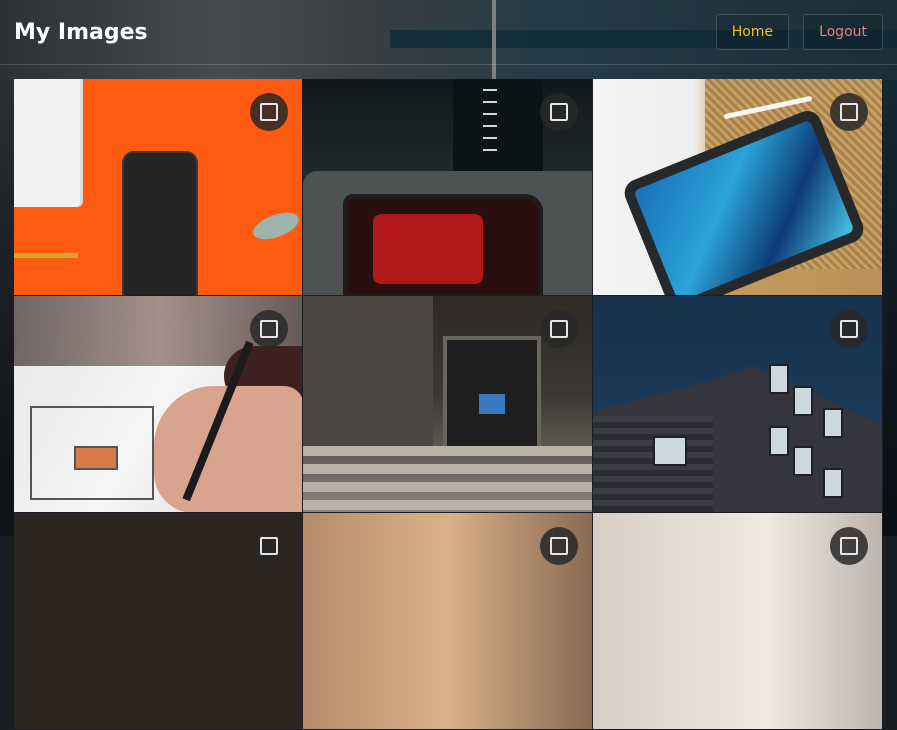  I want to click on logout-button: Logout, so click(843, 32).